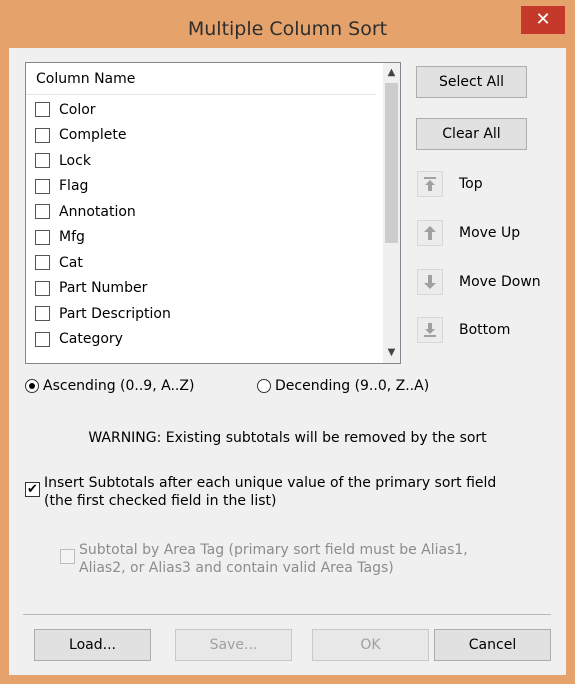 This screenshot has height=684, width=575. Describe the element at coordinates (75, 160) in the screenshot. I see `column-label: Lock` at that location.